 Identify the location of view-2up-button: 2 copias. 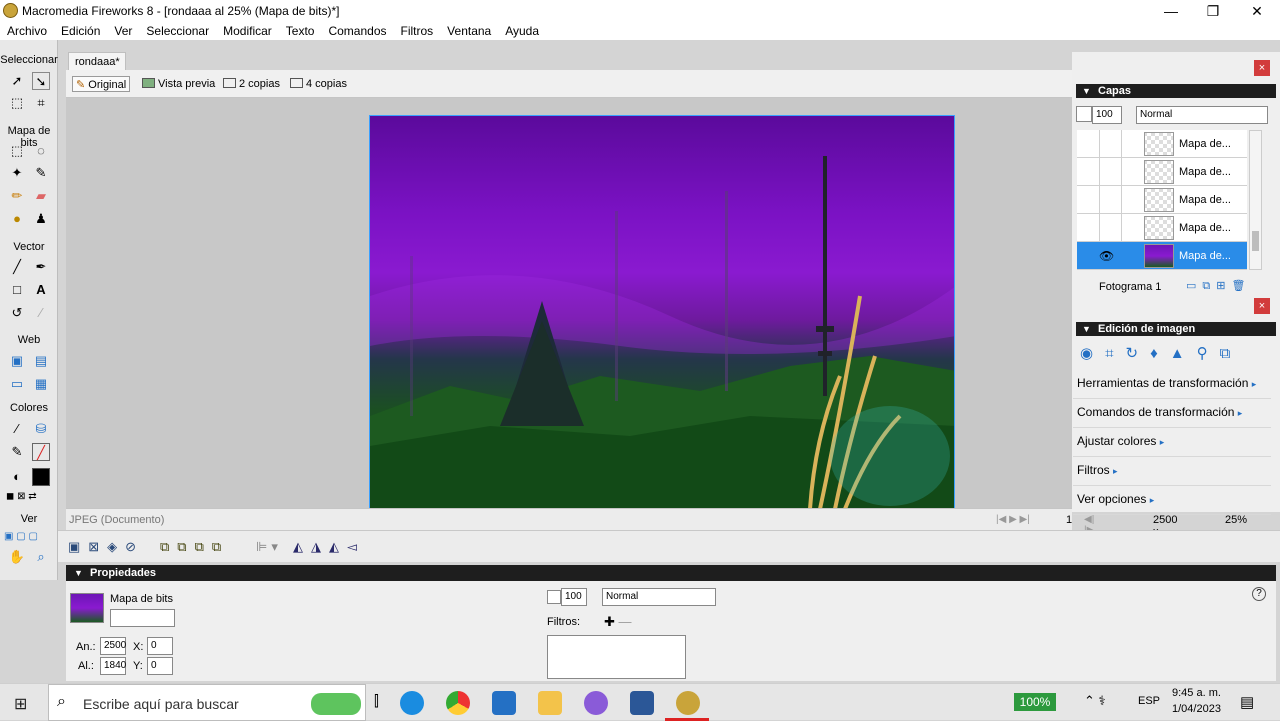
(251, 84).